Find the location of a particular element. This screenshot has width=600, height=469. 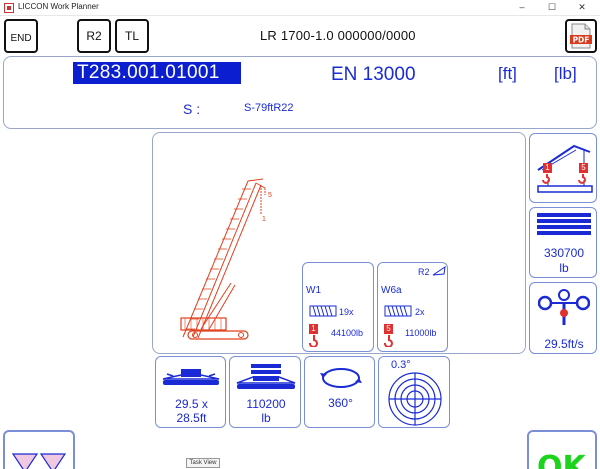

minimize-button: – is located at coordinates (522, 8).